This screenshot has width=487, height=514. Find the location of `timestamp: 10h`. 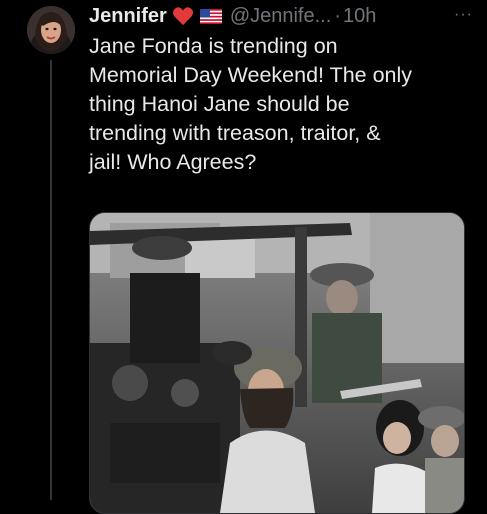

timestamp: 10h is located at coordinates (359, 16).